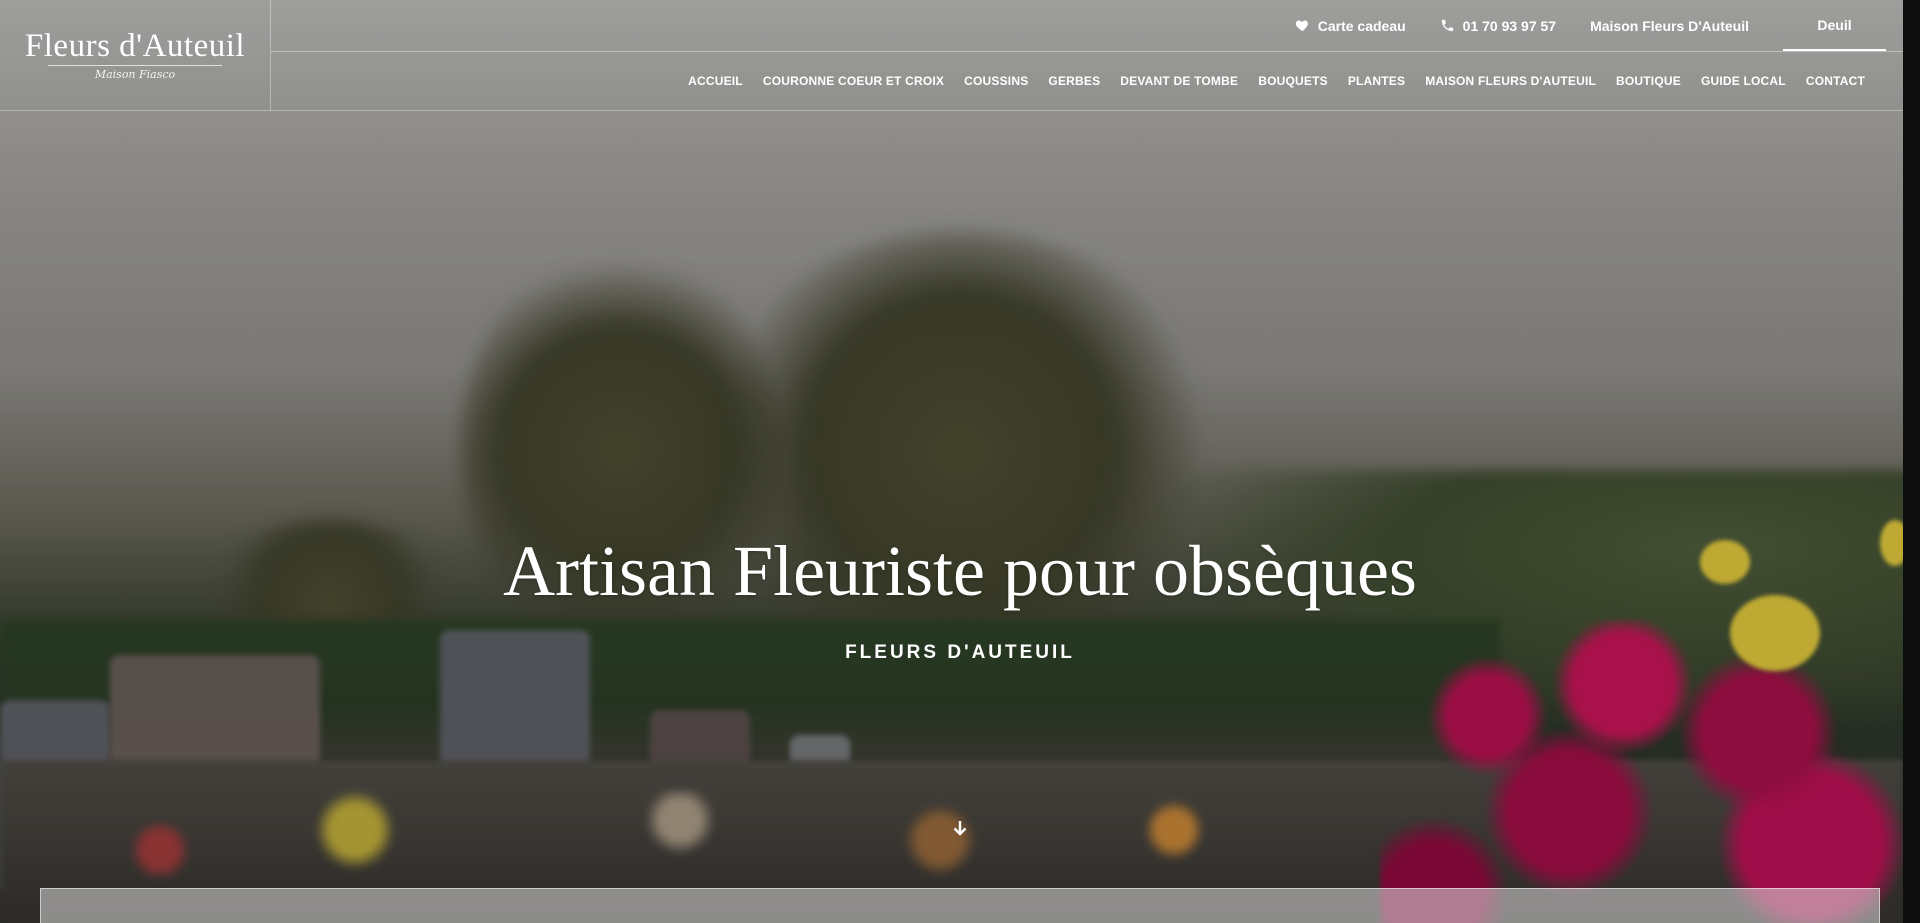 The image size is (1920, 923). What do you see at coordinates (960, 905) in the screenshot?
I see `content-panel-edge` at bounding box center [960, 905].